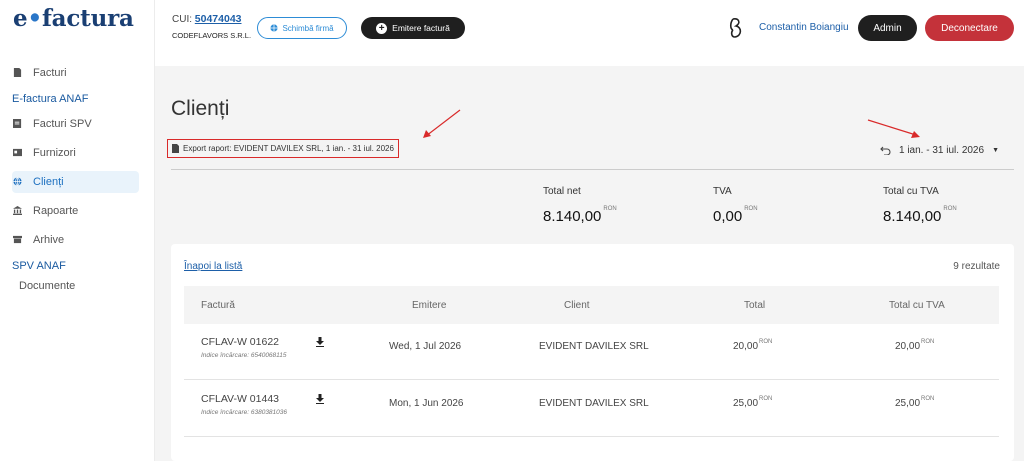 The height and width of the screenshot is (461, 1024). What do you see at coordinates (885, 150) in the screenshot?
I see `undo-icon` at bounding box center [885, 150].